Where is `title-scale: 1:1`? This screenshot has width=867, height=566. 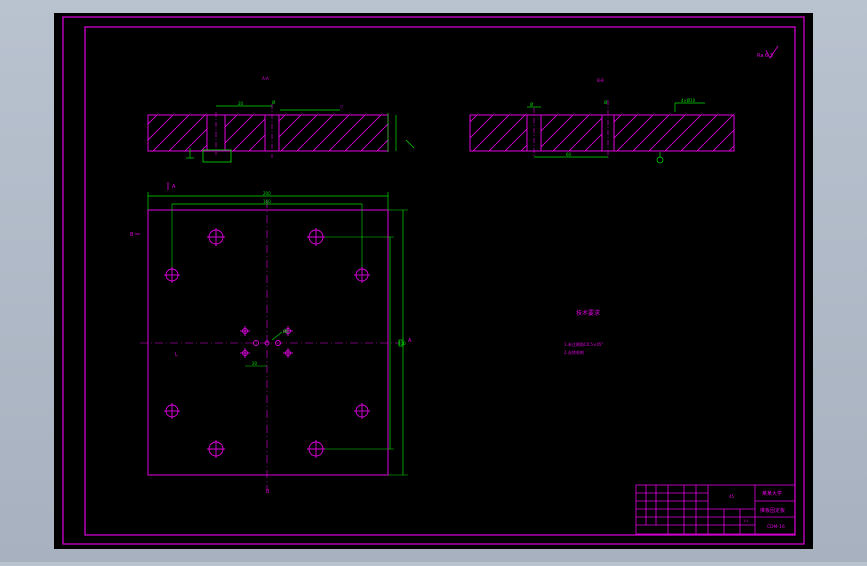 title-scale: 1:1 is located at coordinates (746, 521).